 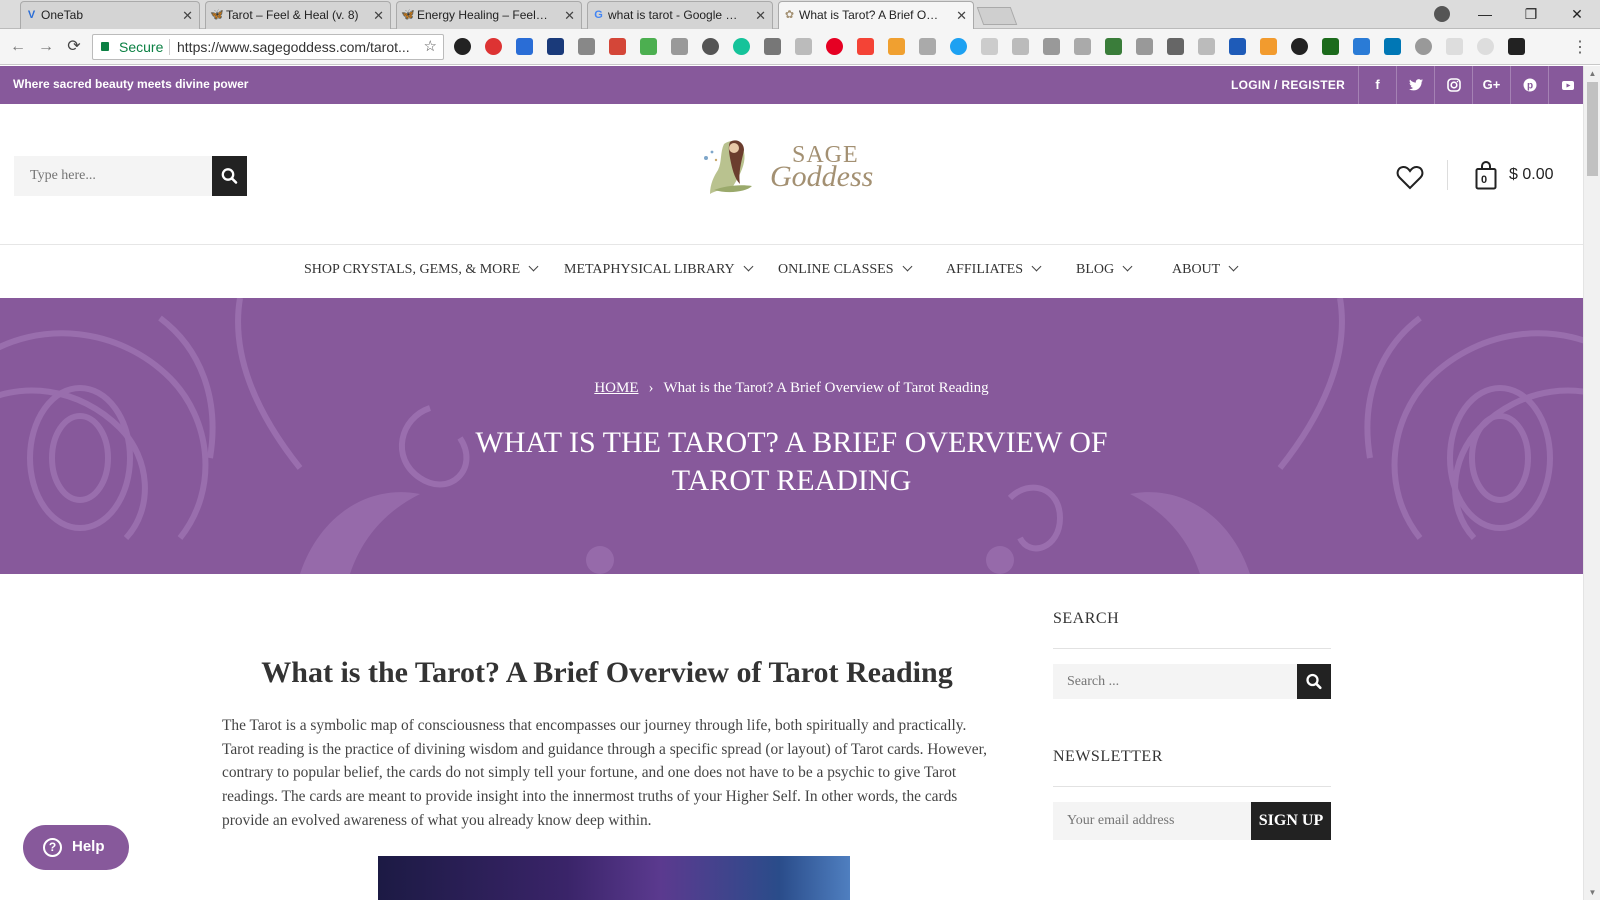 I want to click on header-search-input, so click(x=109, y=176).